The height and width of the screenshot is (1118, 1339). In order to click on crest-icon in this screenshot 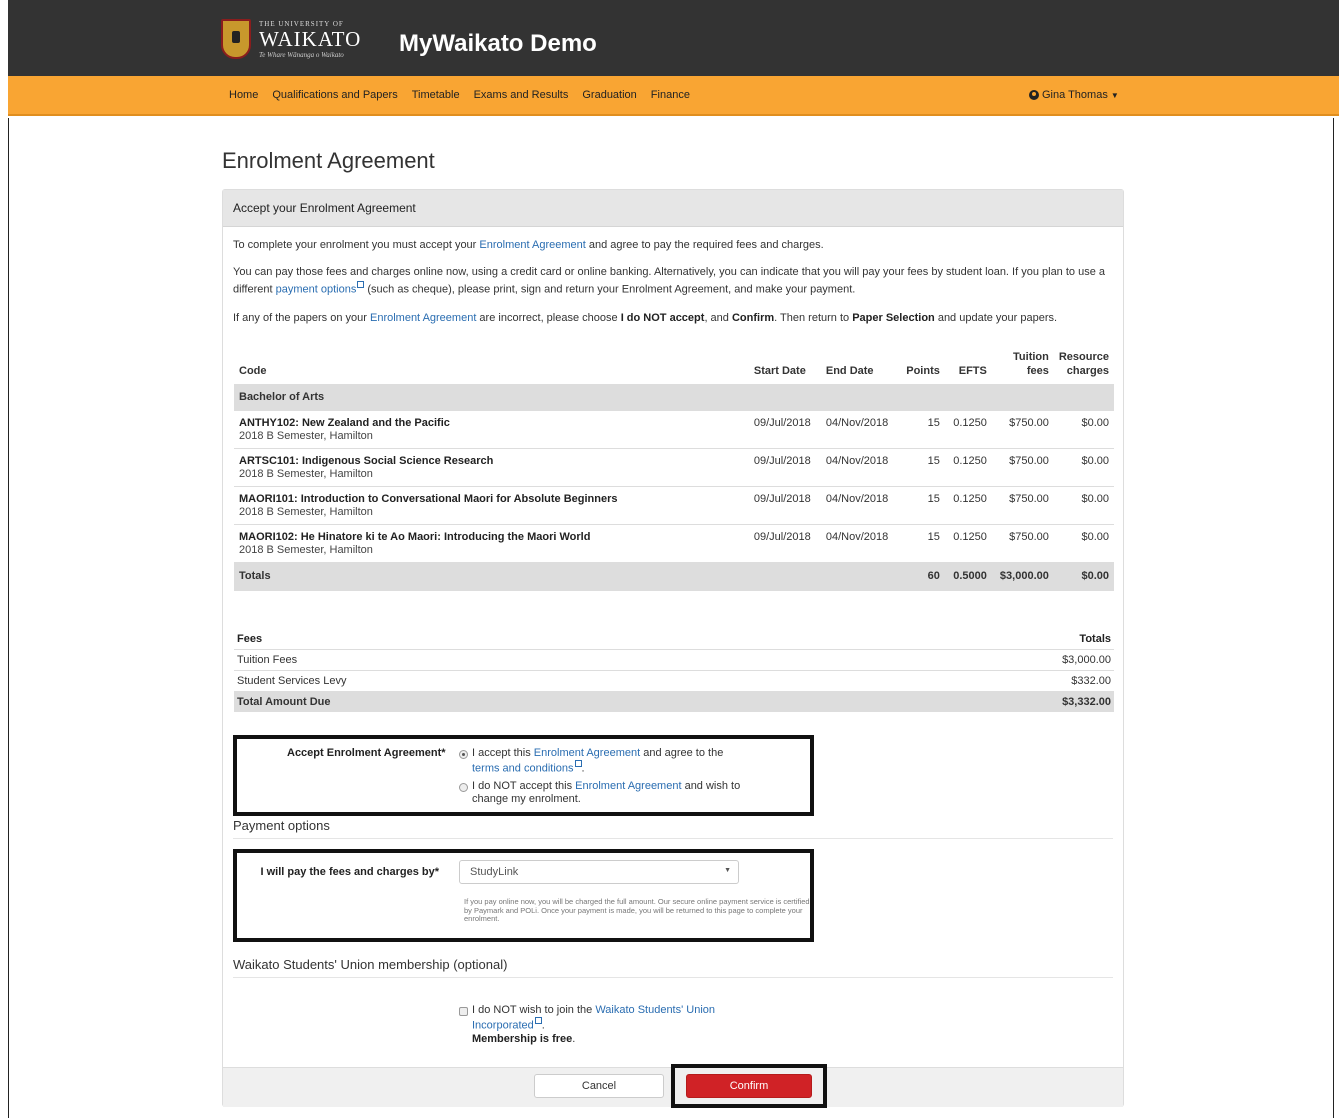, I will do `click(236, 39)`.